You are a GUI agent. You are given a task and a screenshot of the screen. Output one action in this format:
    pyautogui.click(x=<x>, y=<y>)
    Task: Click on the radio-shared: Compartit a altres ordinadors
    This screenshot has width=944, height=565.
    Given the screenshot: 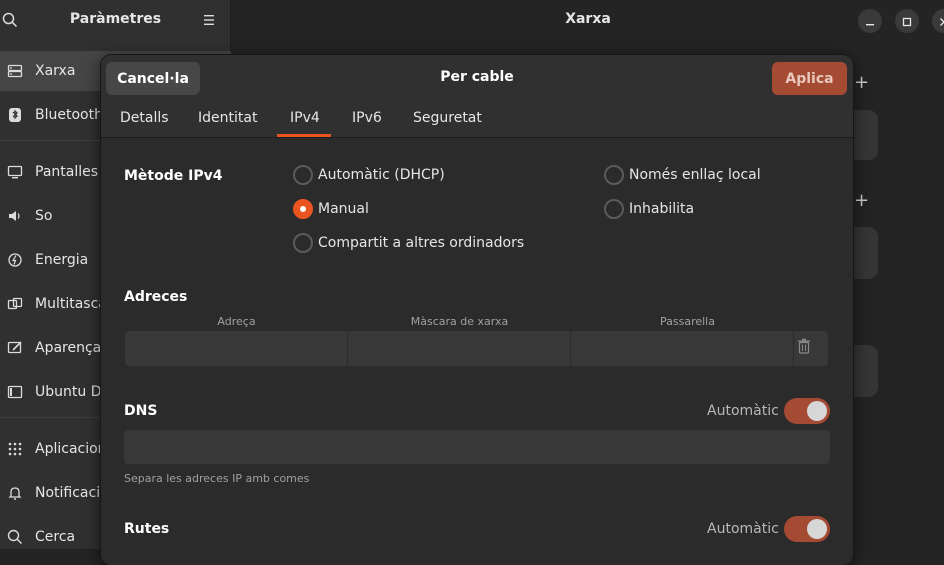 What is the action you would take?
    pyautogui.click(x=408, y=243)
    